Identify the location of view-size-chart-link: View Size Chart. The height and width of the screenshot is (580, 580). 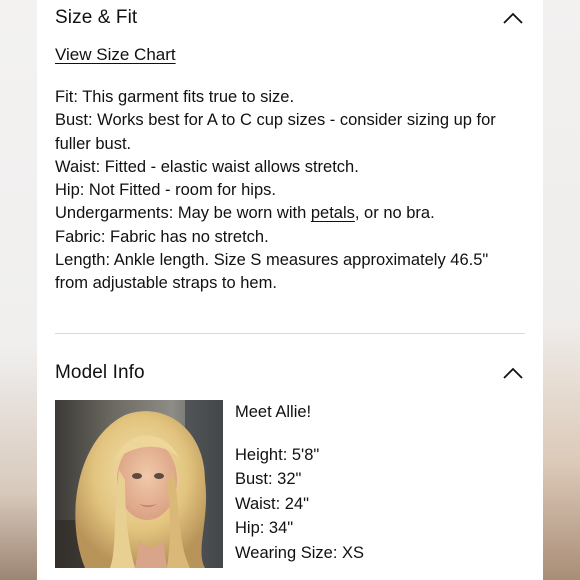
(115, 55).